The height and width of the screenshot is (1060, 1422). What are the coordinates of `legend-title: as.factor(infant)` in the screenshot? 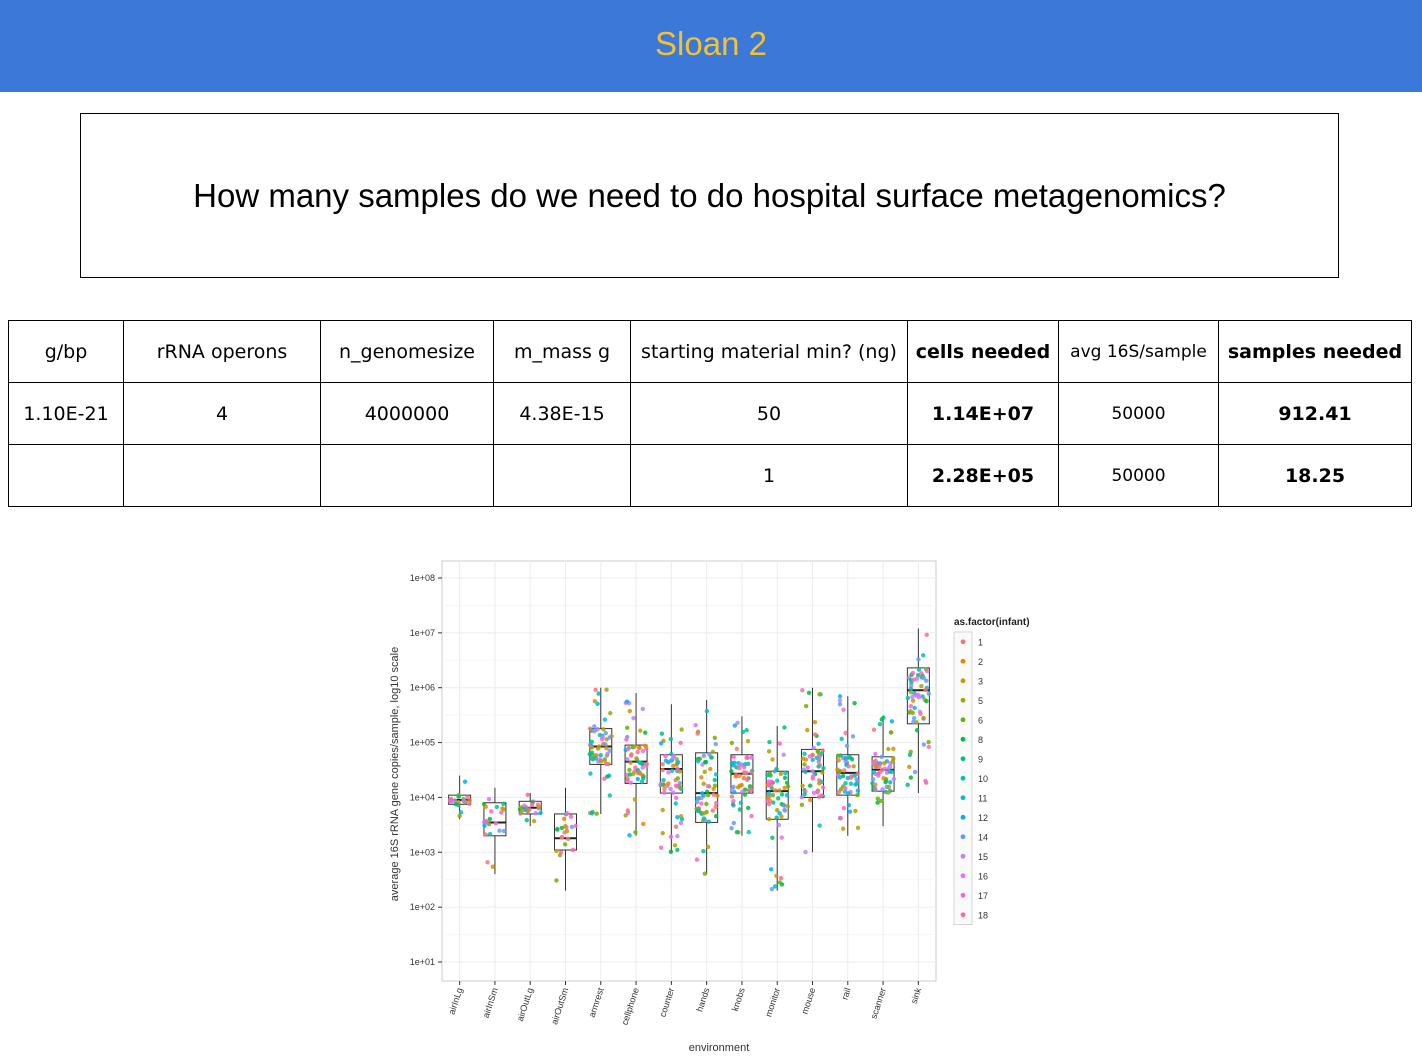 It's located at (992, 622).